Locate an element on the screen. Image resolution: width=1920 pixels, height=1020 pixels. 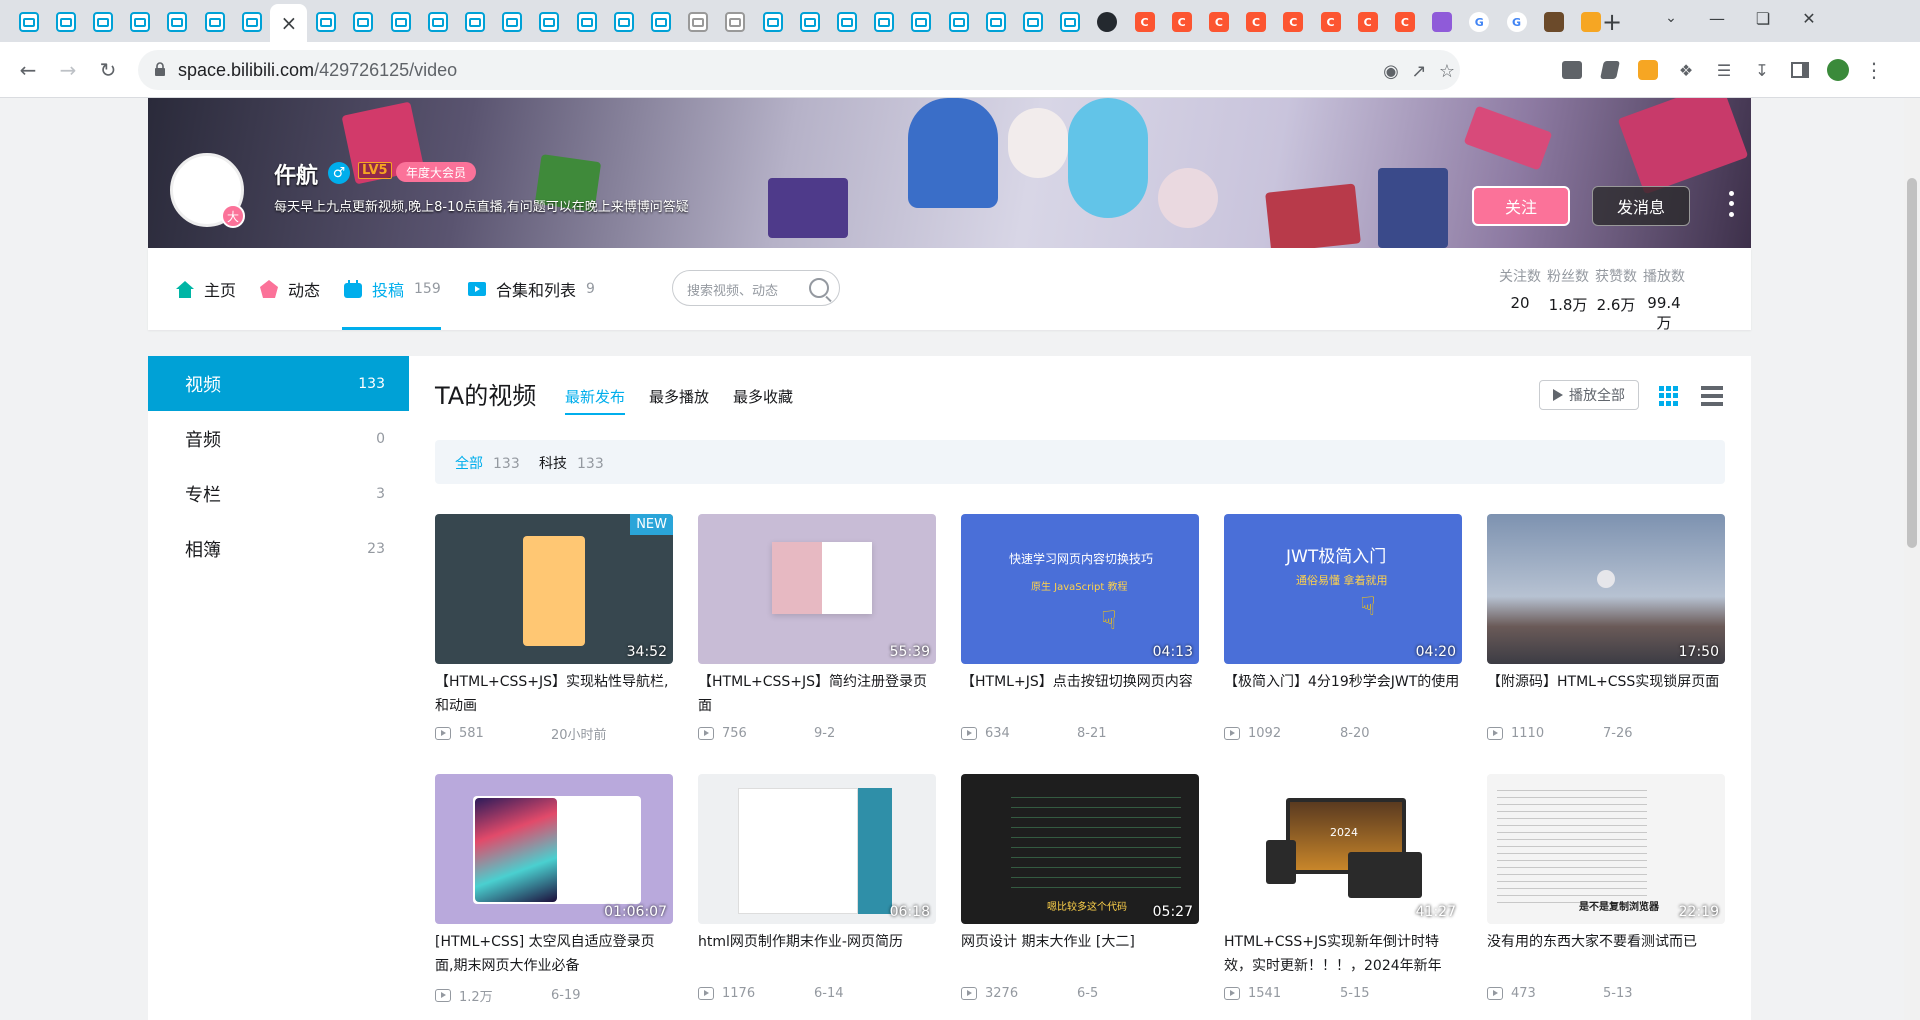
video-card: 17:50 【附源码】HTML+CSS实现锁屏页面 1110 7-26 is located at coordinates (1606, 634).